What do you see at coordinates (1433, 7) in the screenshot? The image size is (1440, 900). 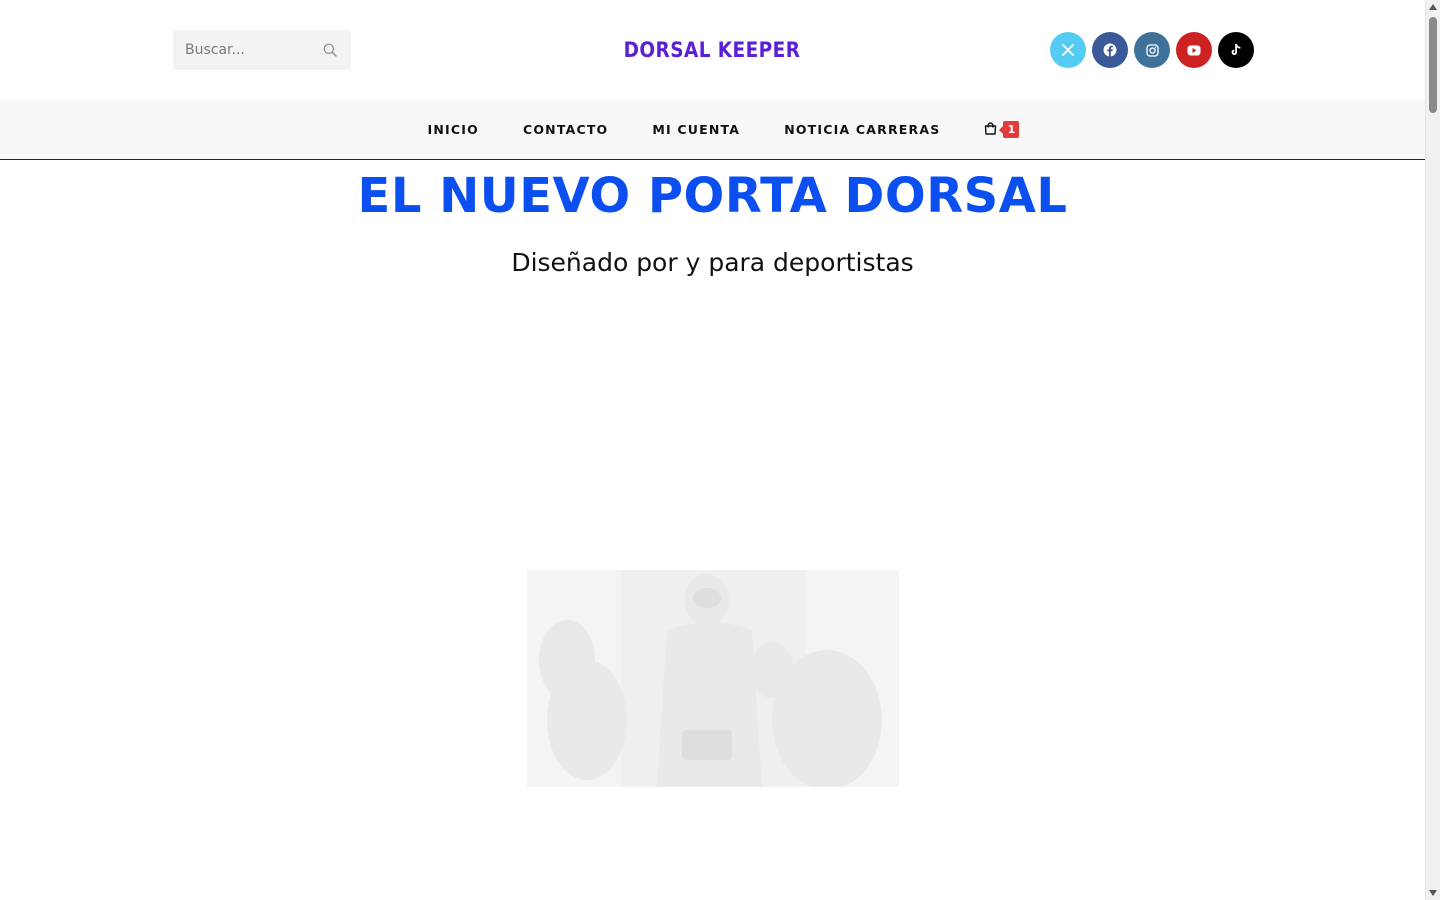 I see `scroll-up-arrow-icon` at bounding box center [1433, 7].